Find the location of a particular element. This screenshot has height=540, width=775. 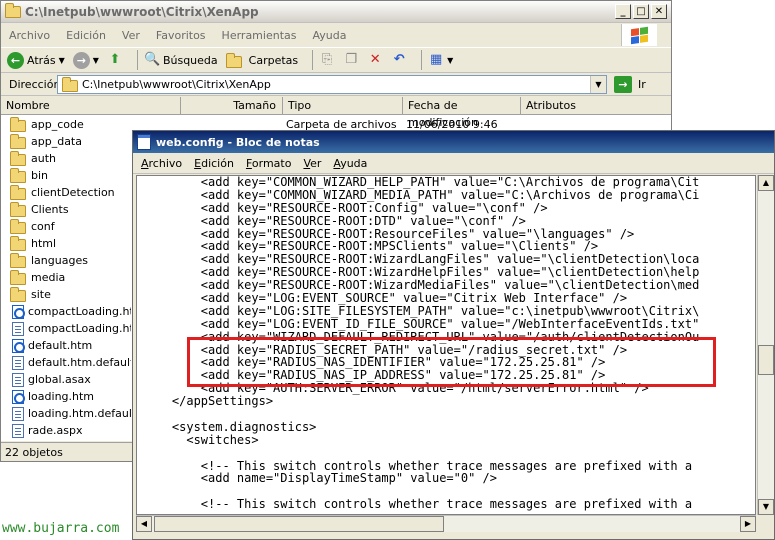

red-highlight-box is located at coordinates (451, 362).